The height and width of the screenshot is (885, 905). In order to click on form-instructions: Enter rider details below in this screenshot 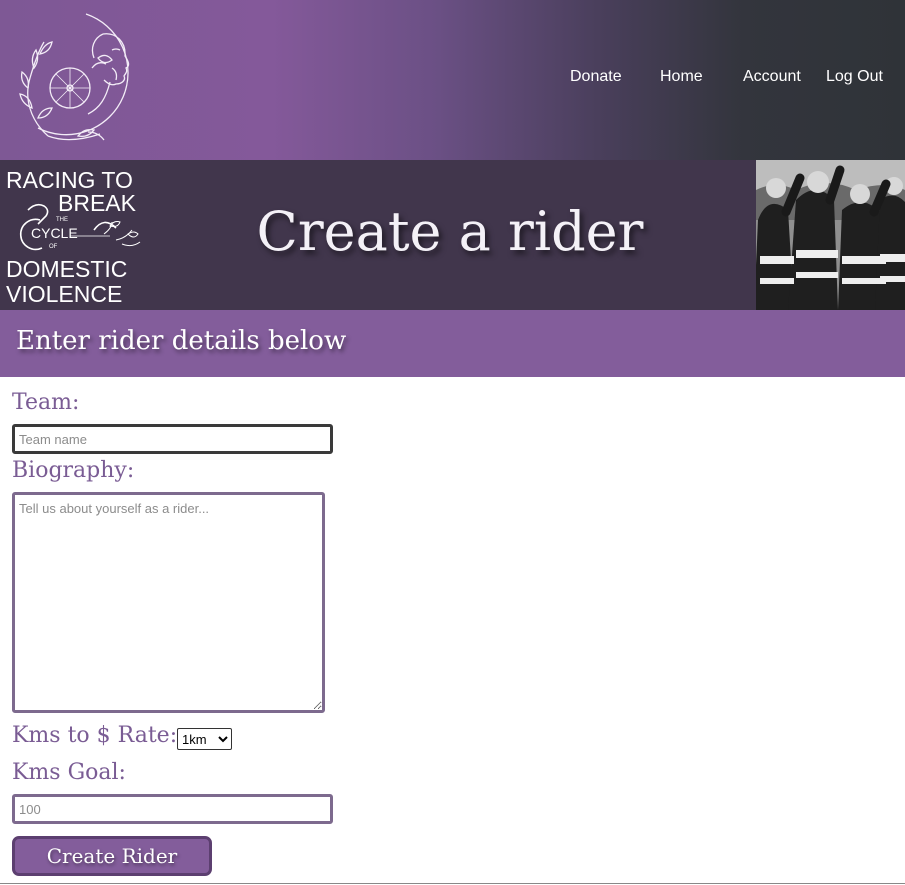, I will do `click(181, 341)`.